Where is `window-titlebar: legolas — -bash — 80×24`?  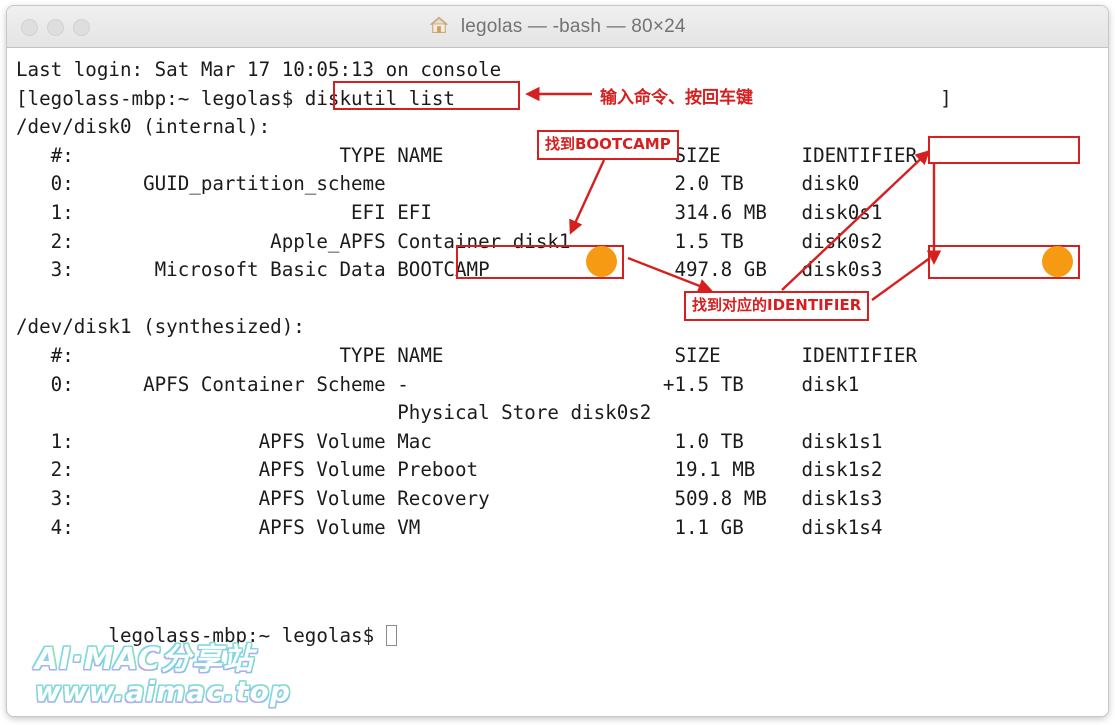 window-titlebar: legolas — -bash — 80×24 is located at coordinates (557, 27).